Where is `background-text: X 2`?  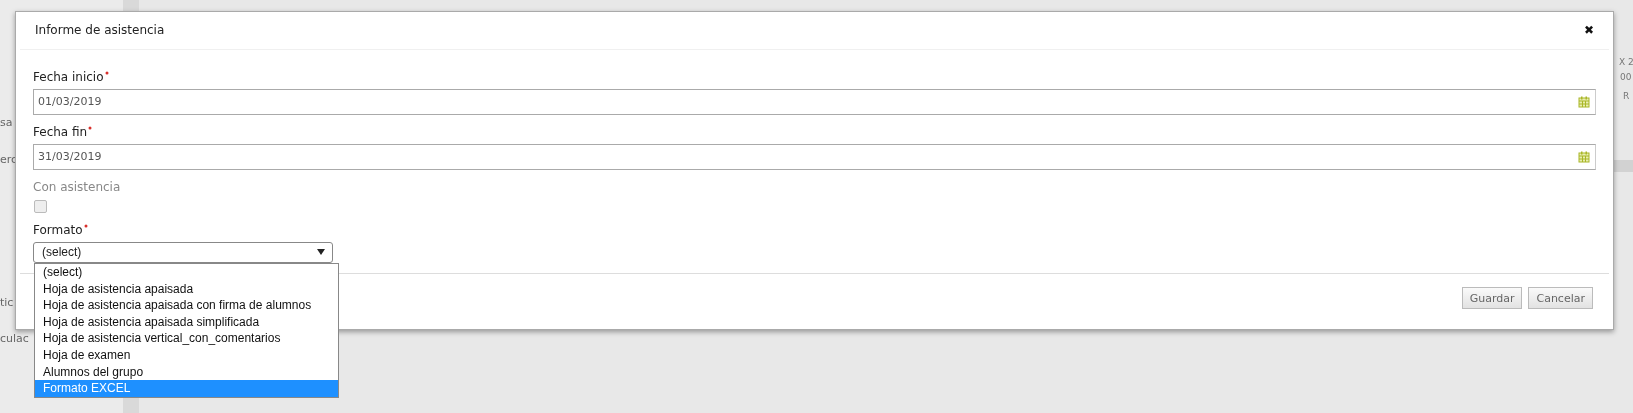 background-text: X 2 is located at coordinates (1626, 62).